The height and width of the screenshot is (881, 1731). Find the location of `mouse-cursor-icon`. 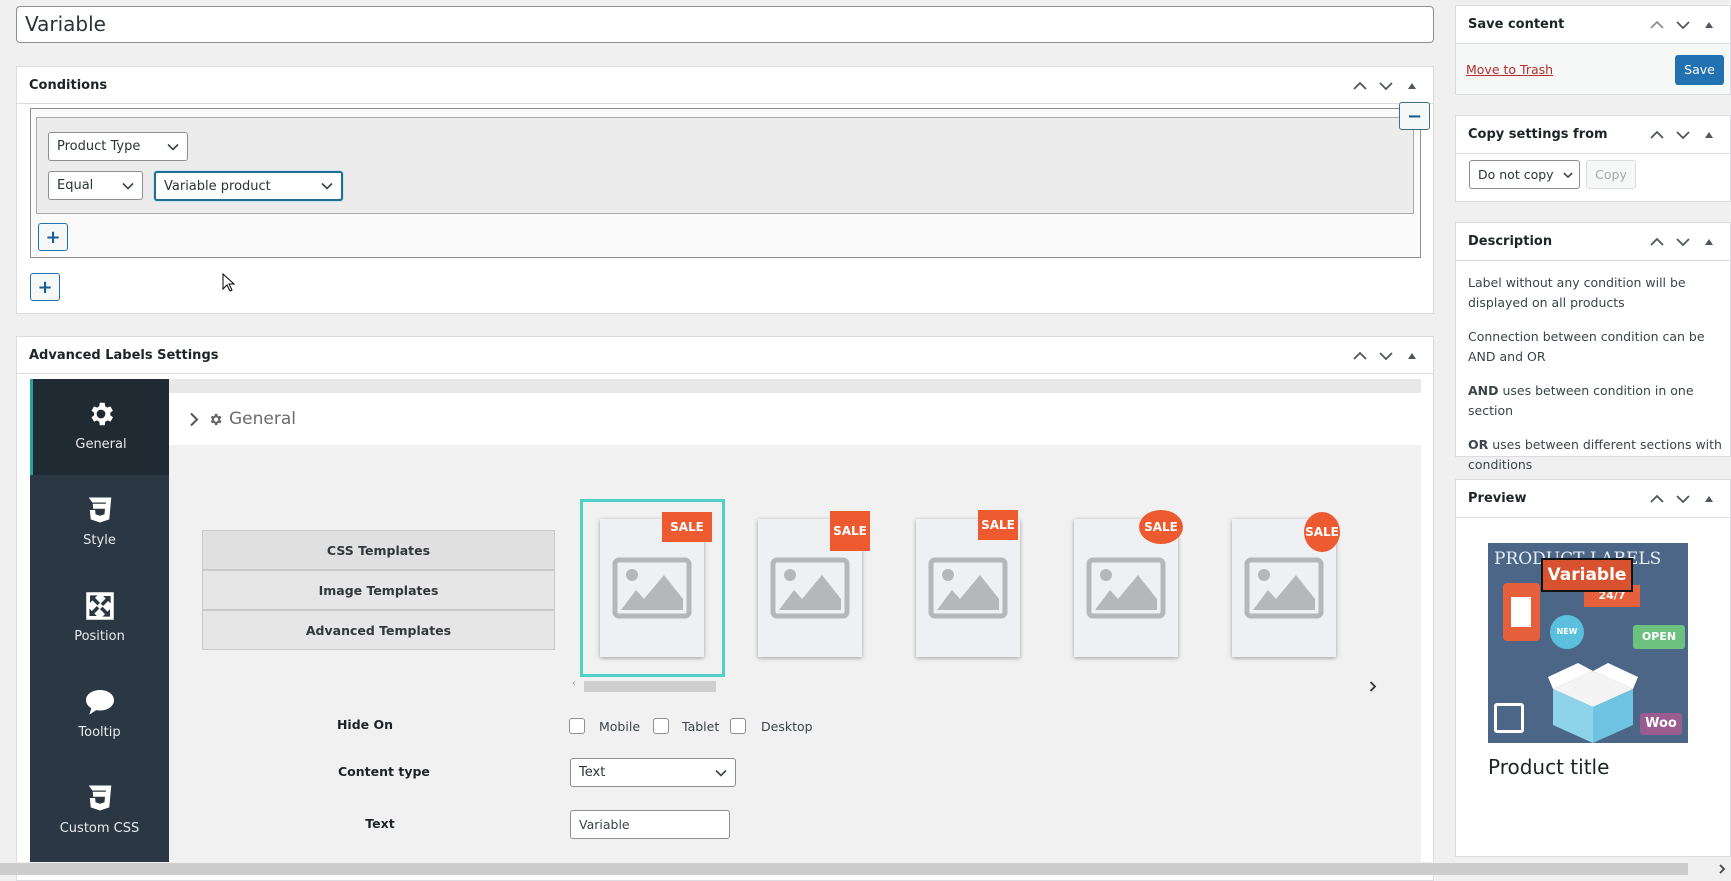

mouse-cursor-icon is located at coordinates (229, 282).